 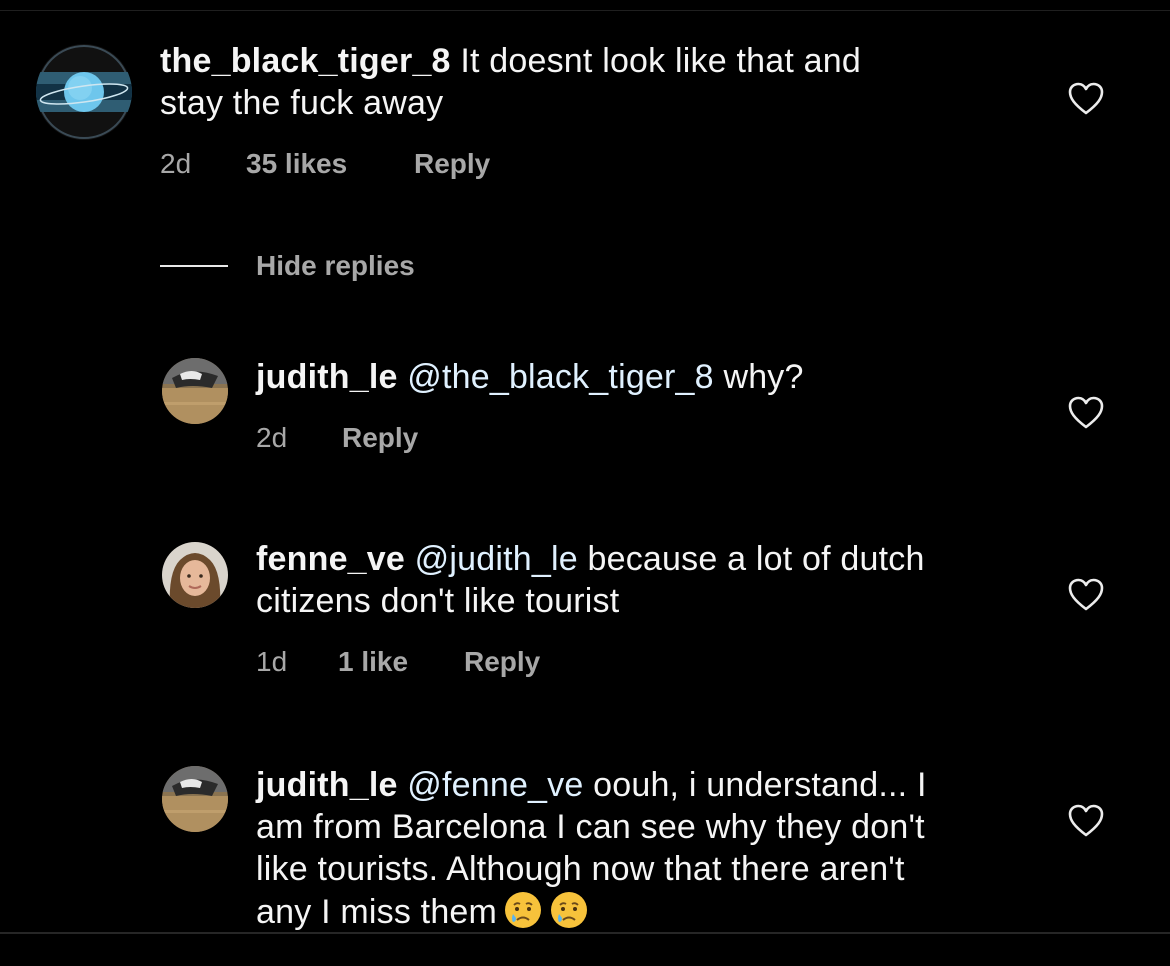 What do you see at coordinates (760, 785) in the screenshot?
I see `comment-text-line1: oouh, i understand... I` at bounding box center [760, 785].